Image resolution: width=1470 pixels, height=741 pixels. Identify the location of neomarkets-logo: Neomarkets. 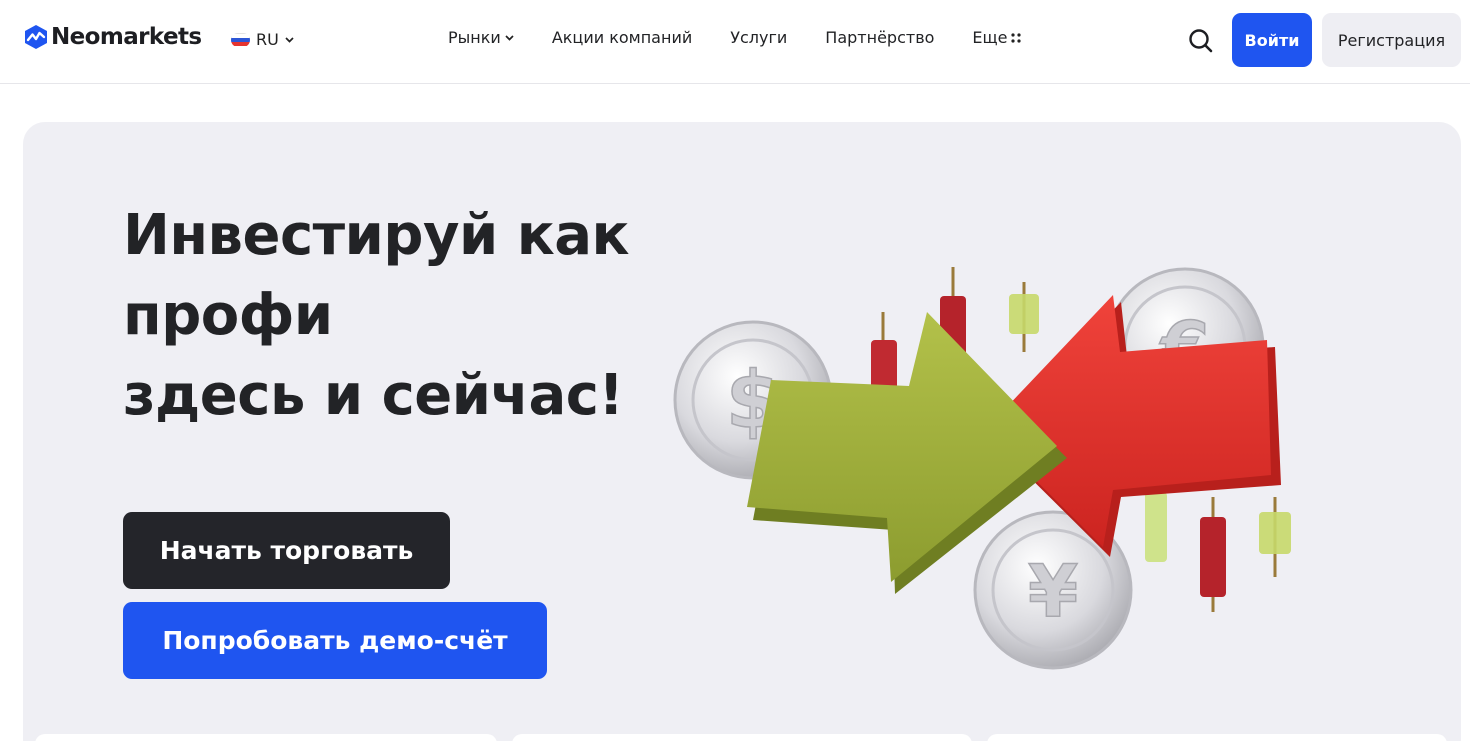
(113, 37).